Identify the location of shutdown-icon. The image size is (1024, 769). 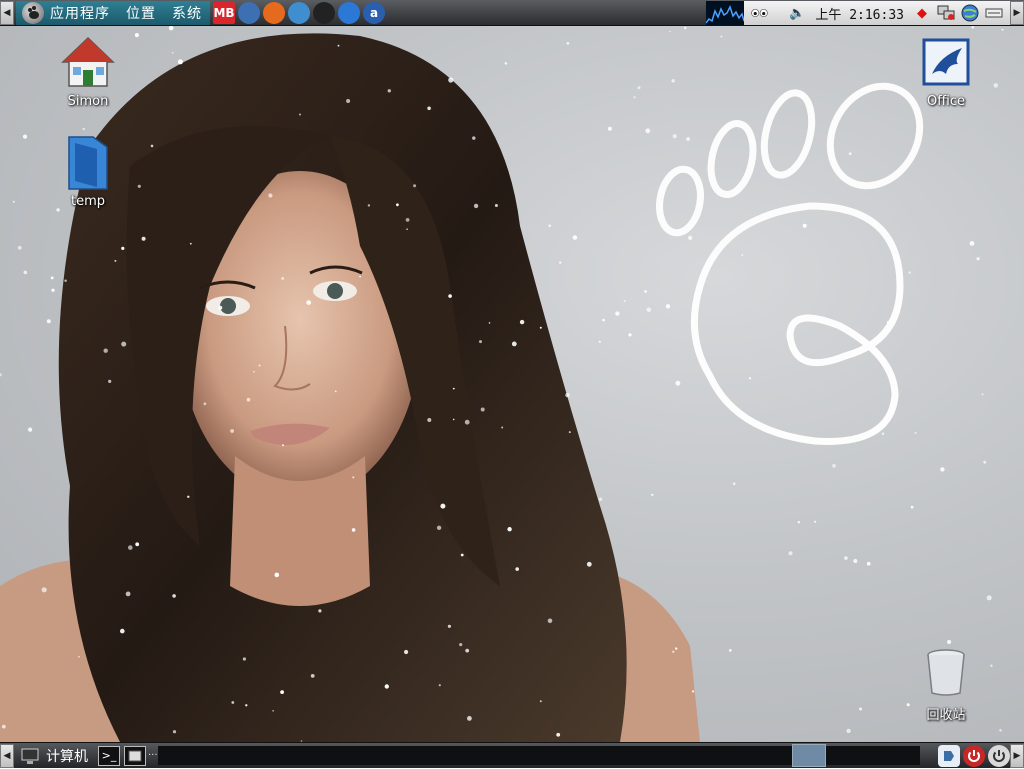
(999, 756).